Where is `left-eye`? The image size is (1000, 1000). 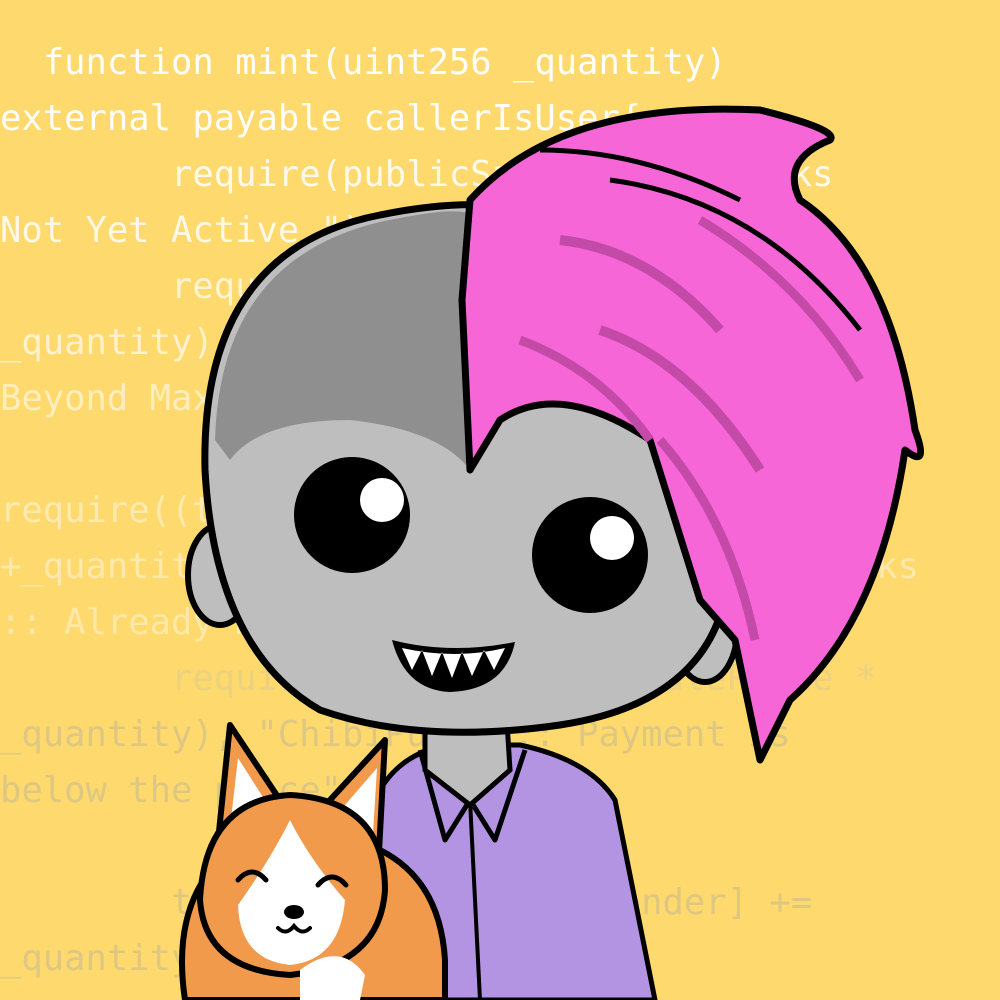 left-eye is located at coordinates (352, 515).